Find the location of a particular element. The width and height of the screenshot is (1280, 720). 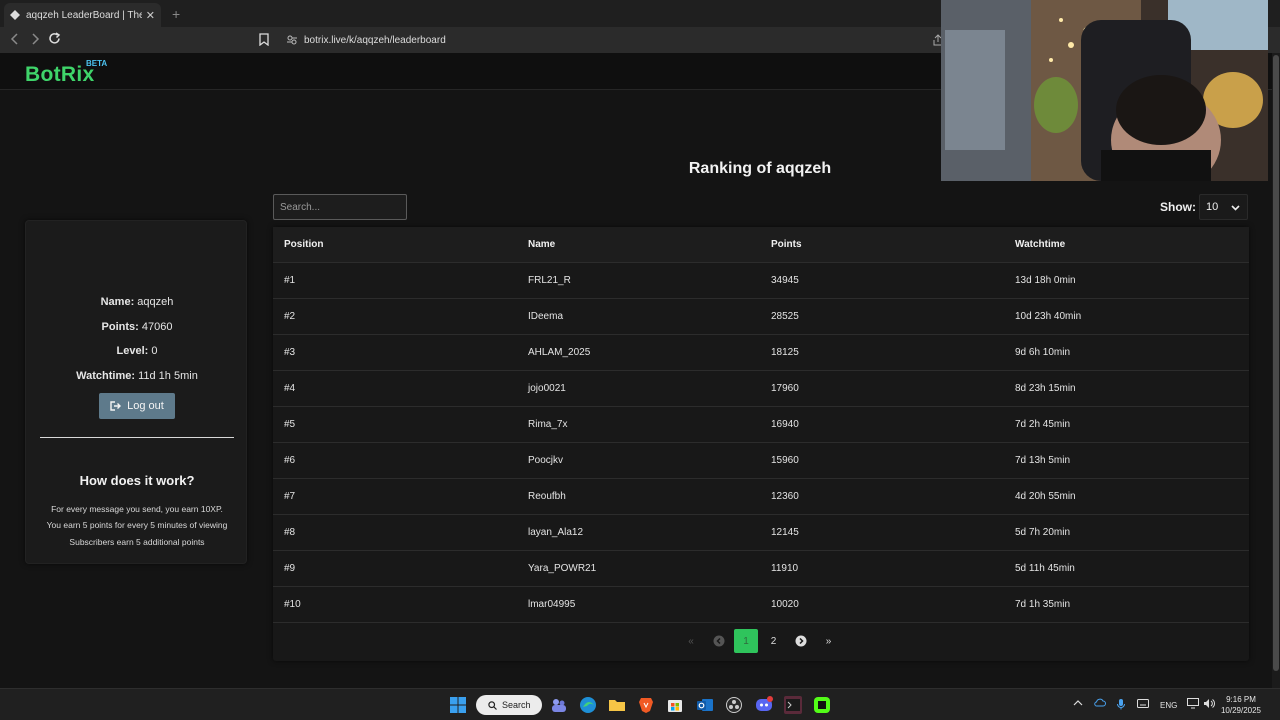

cell-position: #8 is located at coordinates (290, 532).